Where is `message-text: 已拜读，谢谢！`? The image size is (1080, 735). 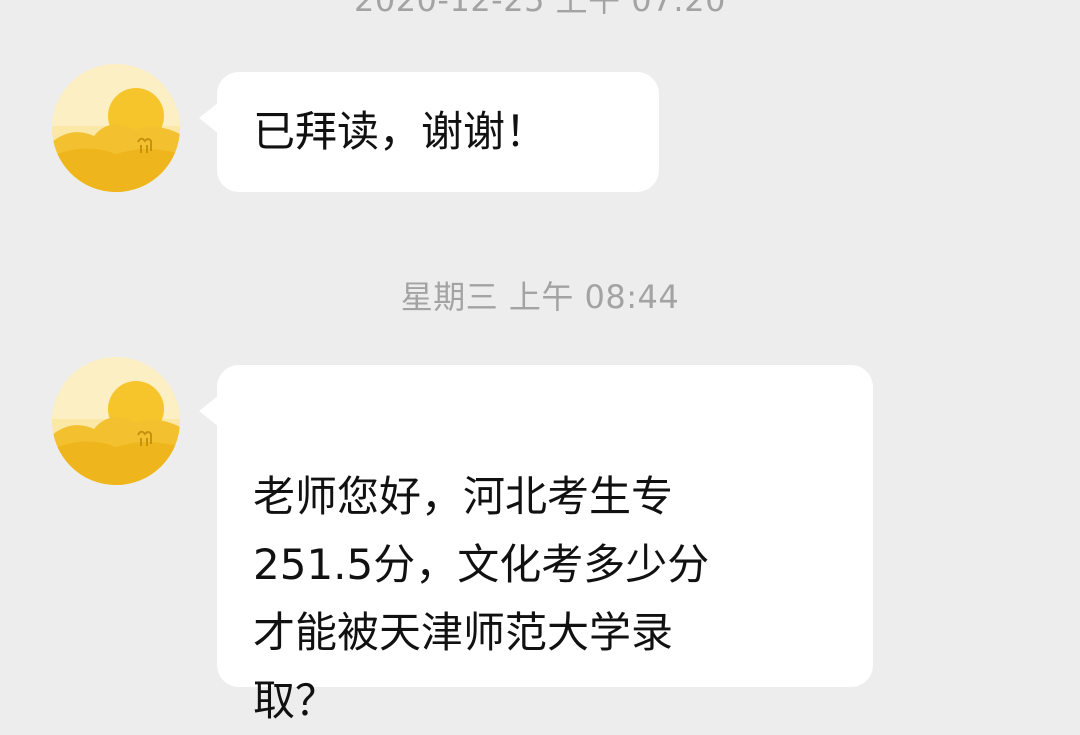
message-text: 已拜读，谢谢！ is located at coordinates (400, 131).